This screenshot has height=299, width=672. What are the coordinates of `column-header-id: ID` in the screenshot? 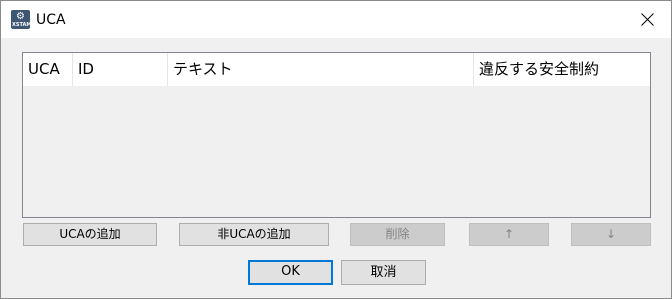 It's located at (120, 69).